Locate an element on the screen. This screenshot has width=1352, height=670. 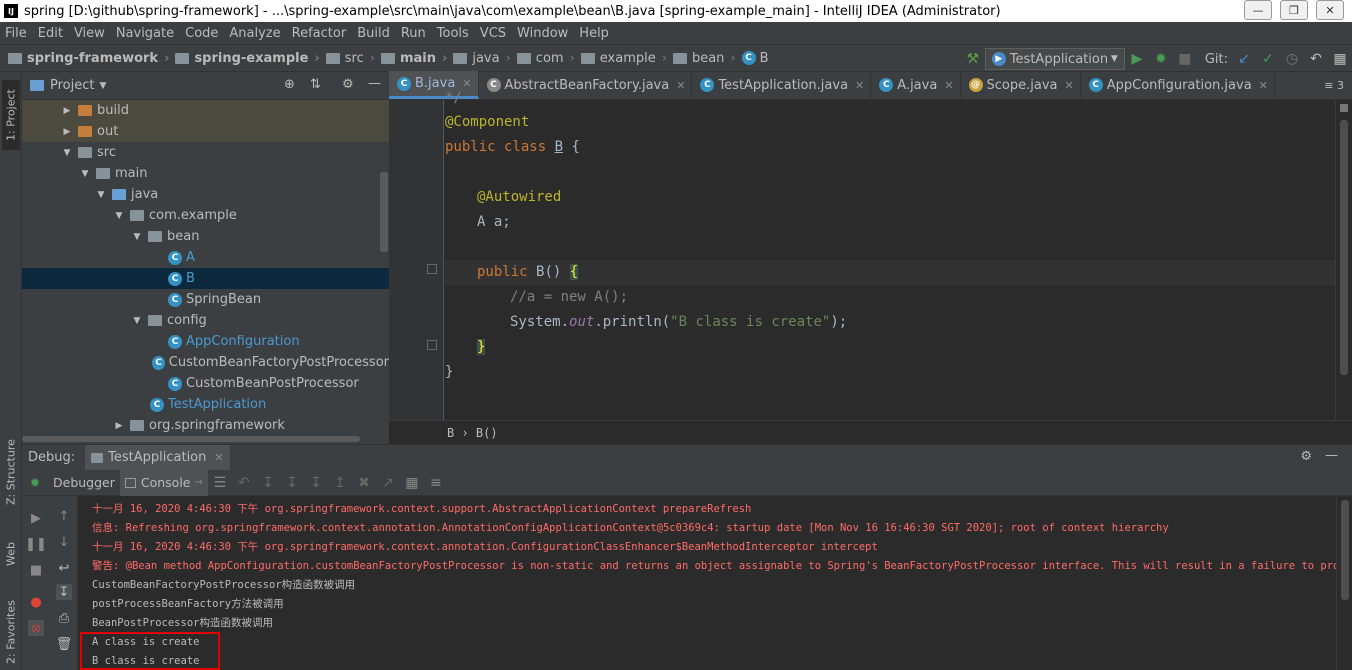
crumb-project: spring-framework › is located at coordinates (88, 58).